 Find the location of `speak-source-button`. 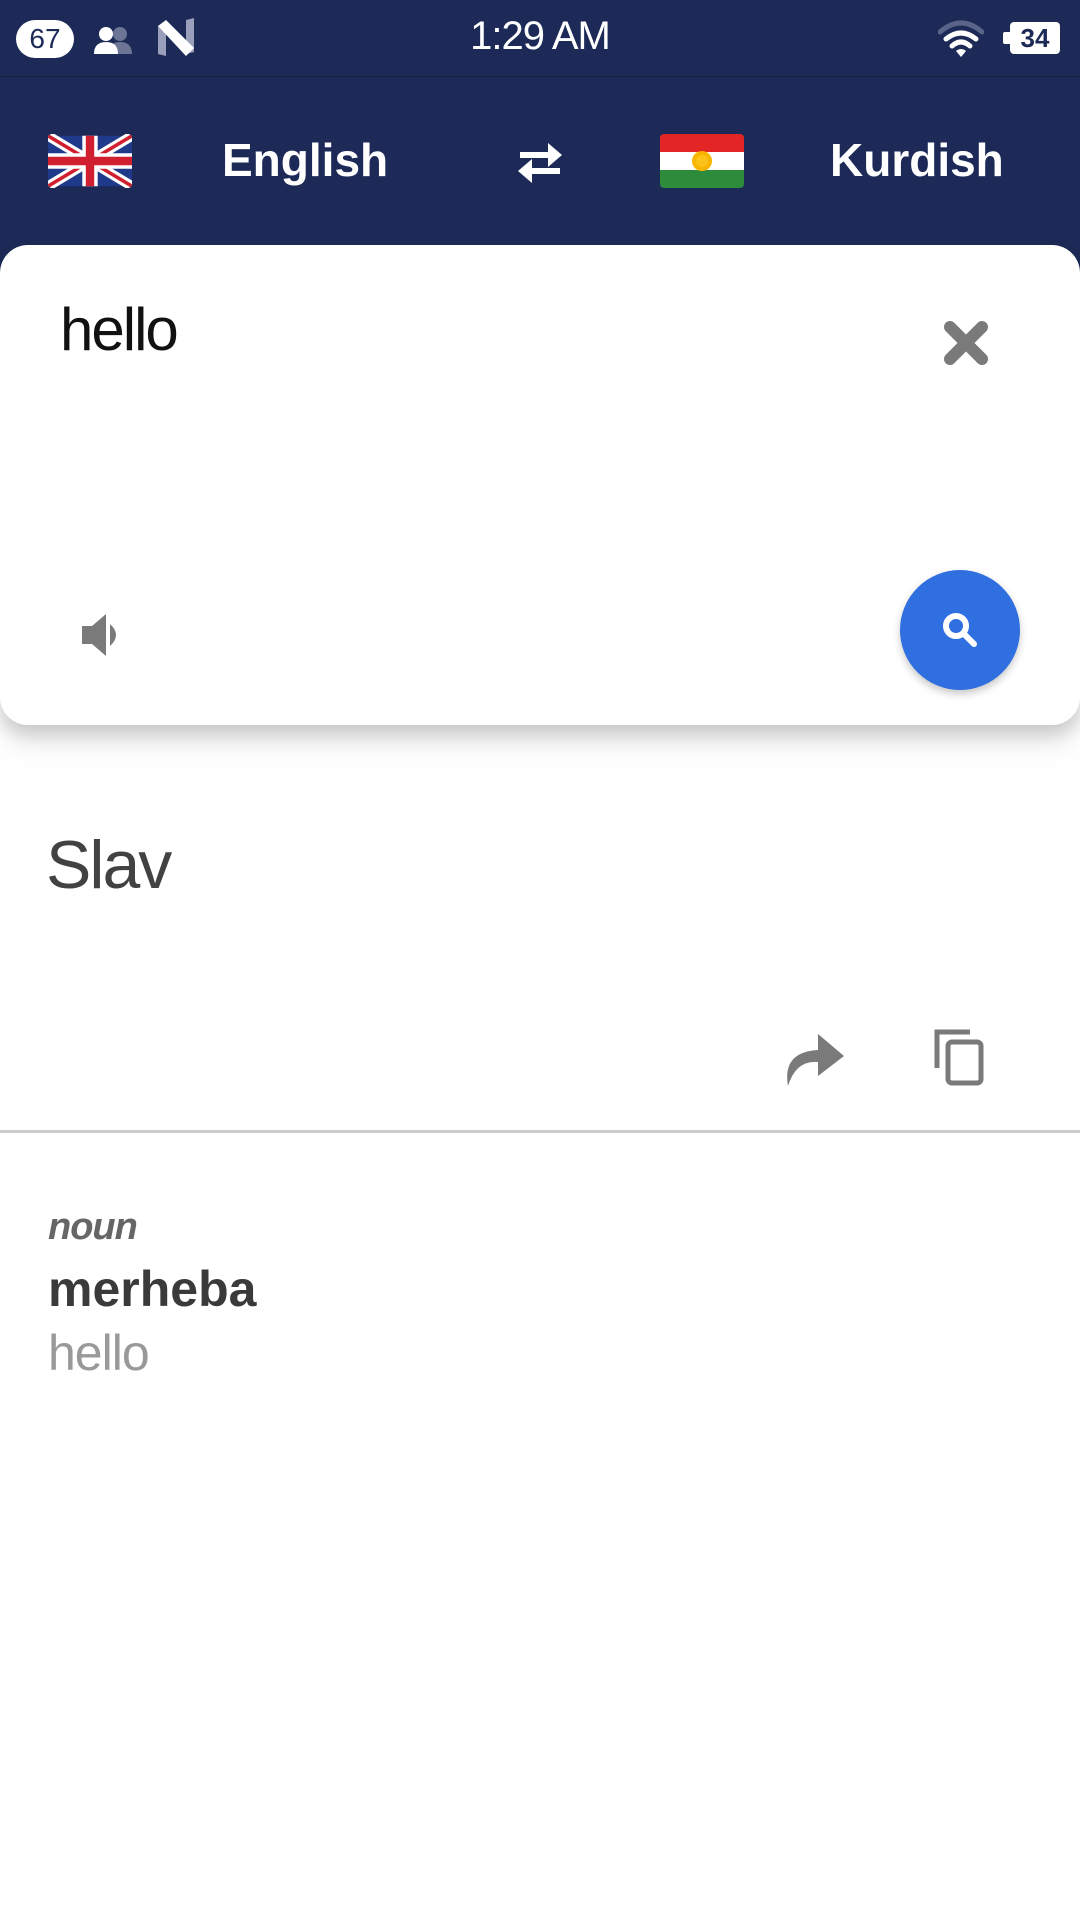

speak-source-button is located at coordinates (104, 635).